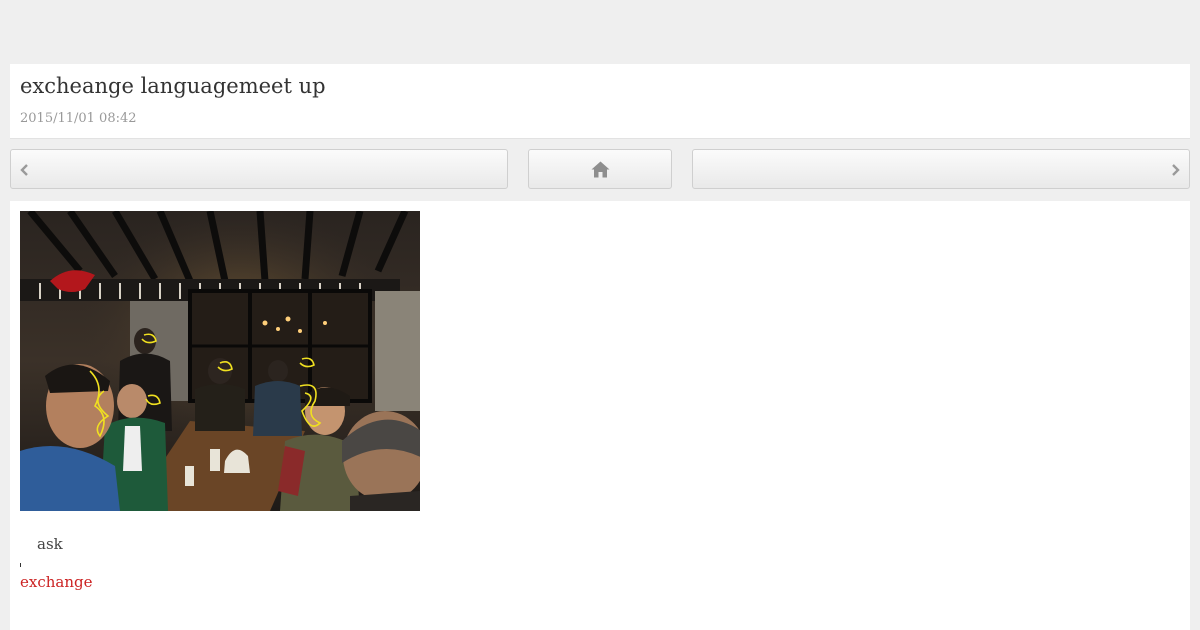 This screenshot has width=1200, height=630. I want to click on chevron-right-icon, so click(1176, 170).